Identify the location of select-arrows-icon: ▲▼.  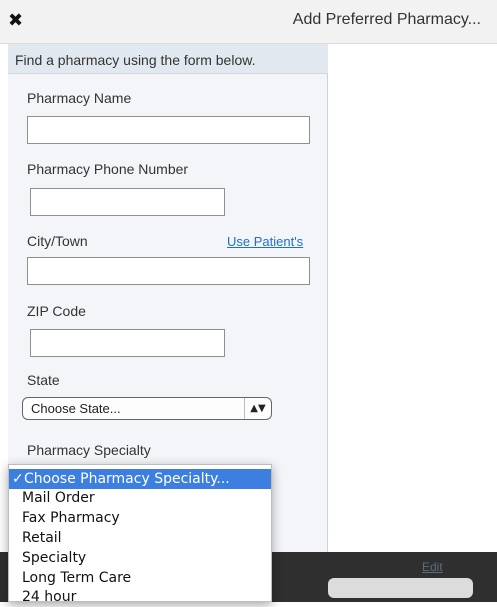
(257, 408).